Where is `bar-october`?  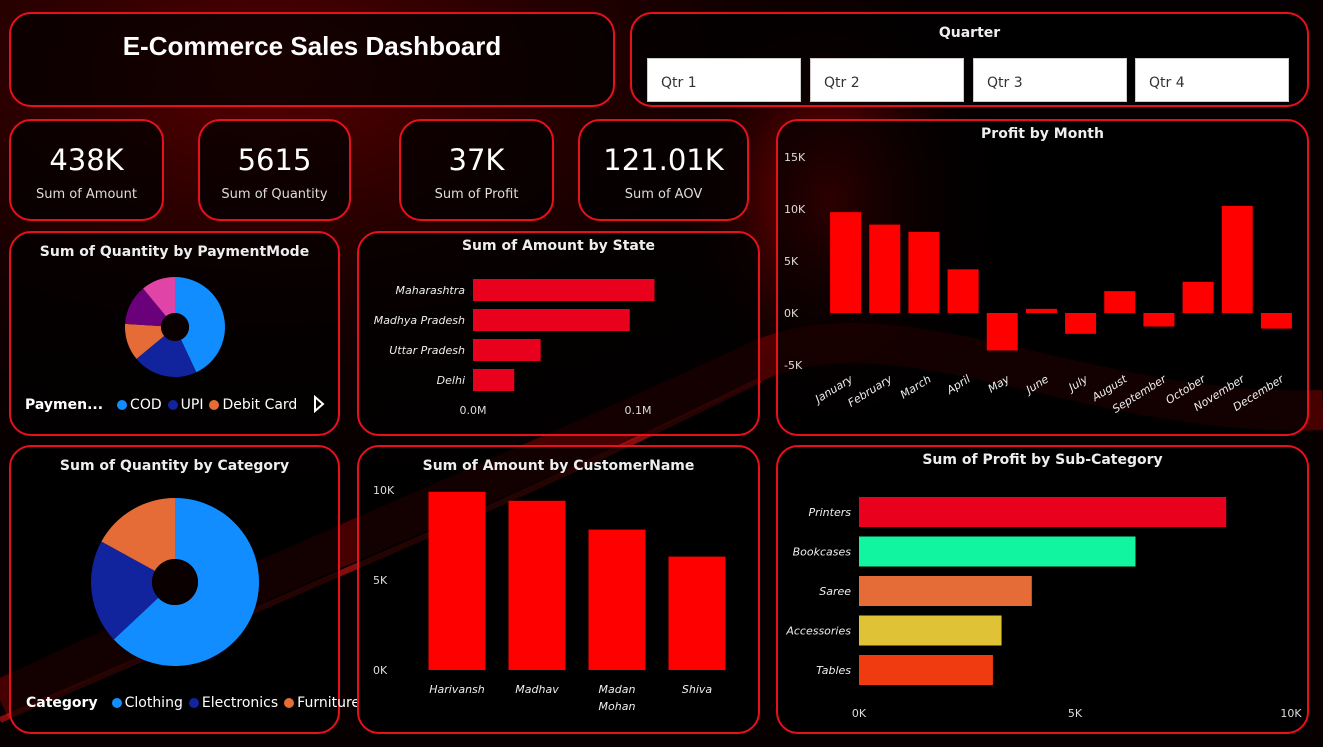 bar-october is located at coordinates (1198, 297).